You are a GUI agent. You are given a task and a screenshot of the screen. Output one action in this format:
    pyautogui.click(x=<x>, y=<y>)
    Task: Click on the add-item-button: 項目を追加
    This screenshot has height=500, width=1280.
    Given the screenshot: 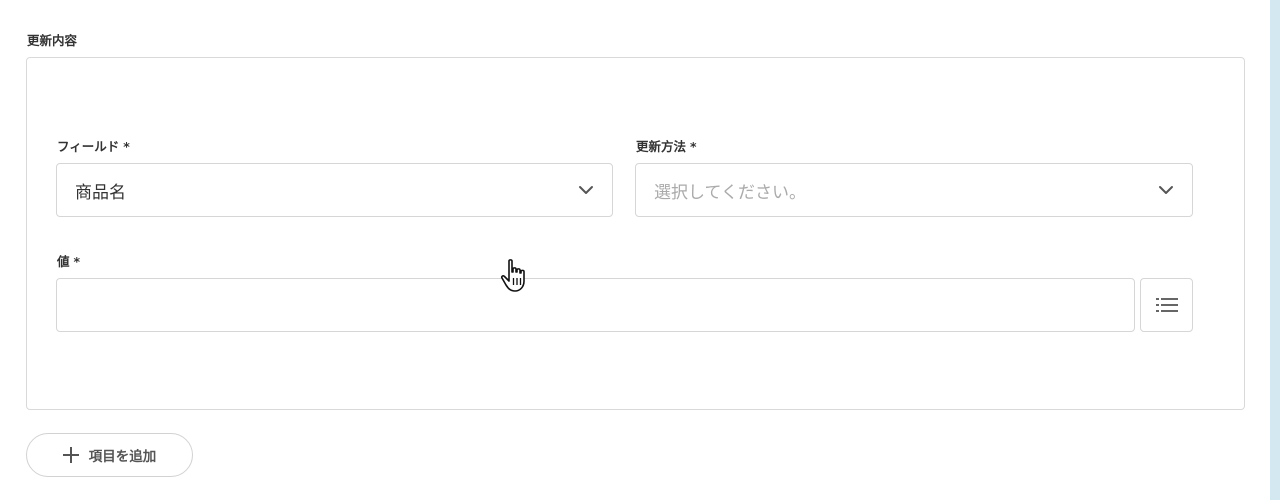 What is the action you would take?
    pyautogui.click(x=109, y=455)
    